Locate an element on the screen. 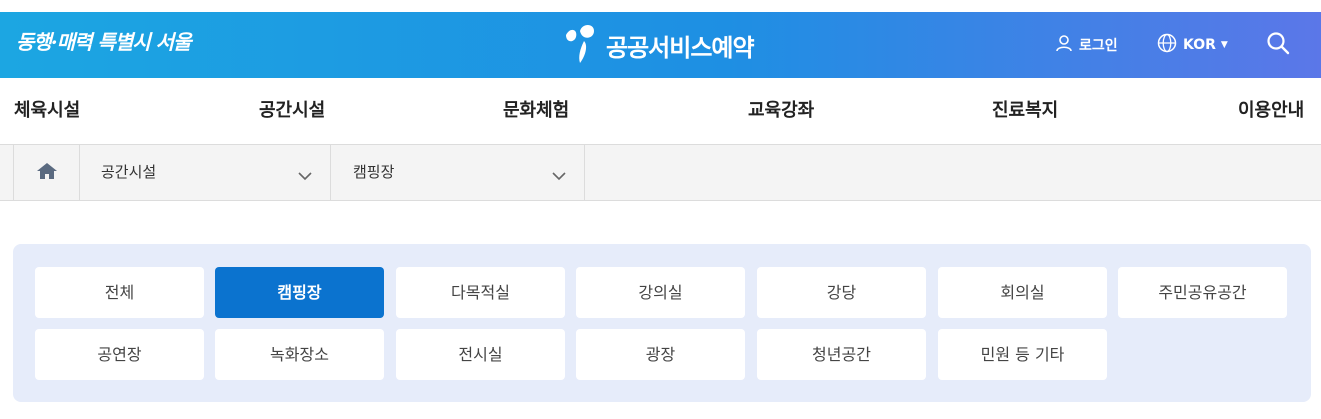 The height and width of the screenshot is (419, 1321). brand-title: 공공서비스예약 is located at coordinates (680, 47).